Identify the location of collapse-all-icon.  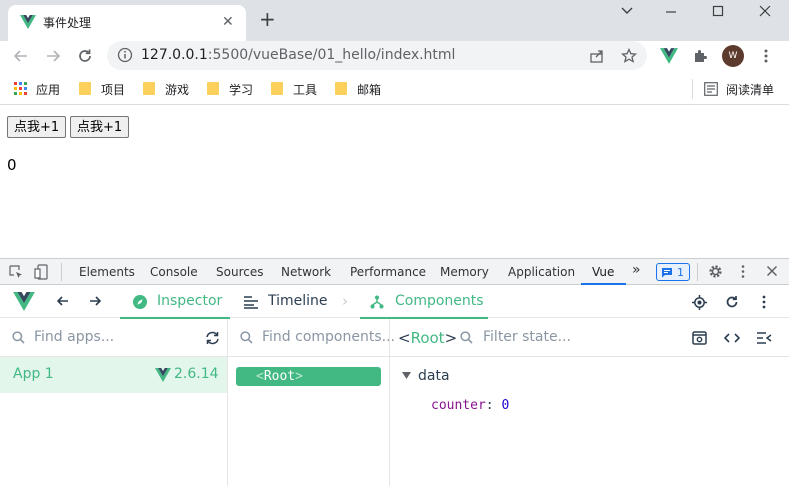
(764, 338).